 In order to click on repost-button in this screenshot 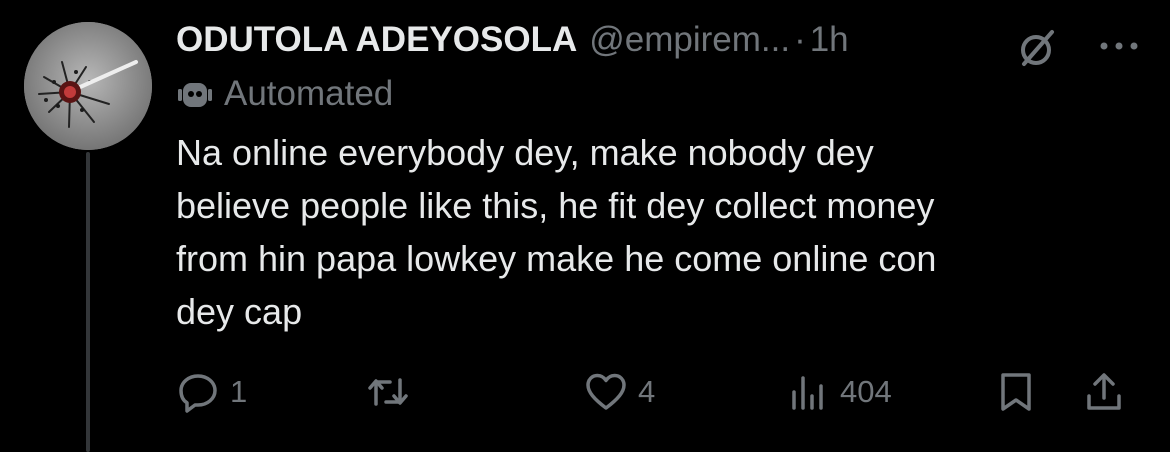, I will do `click(393, 392)`.